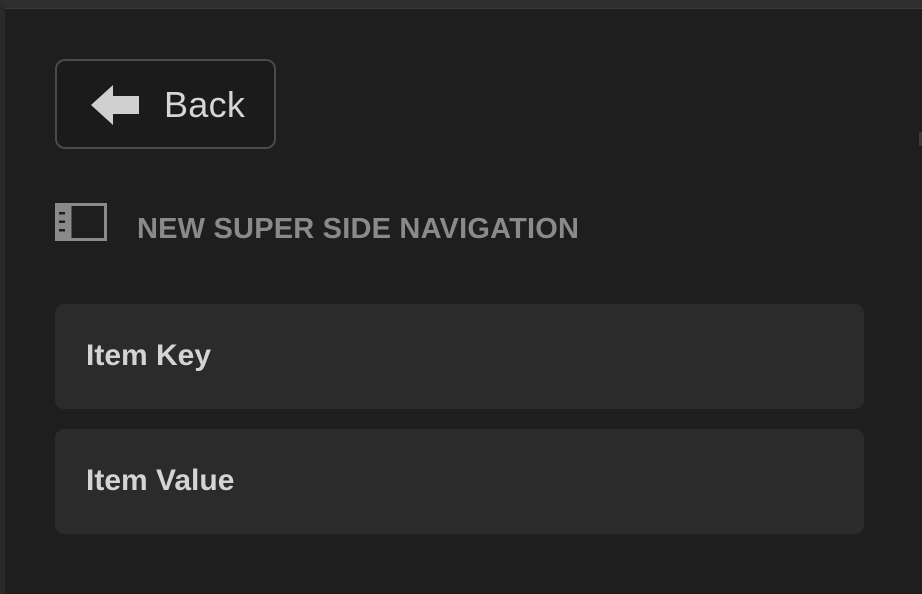 The height and width of the screenshot is (594, 922). I want to click on item-value-label: Item Value, so click(160, 480).